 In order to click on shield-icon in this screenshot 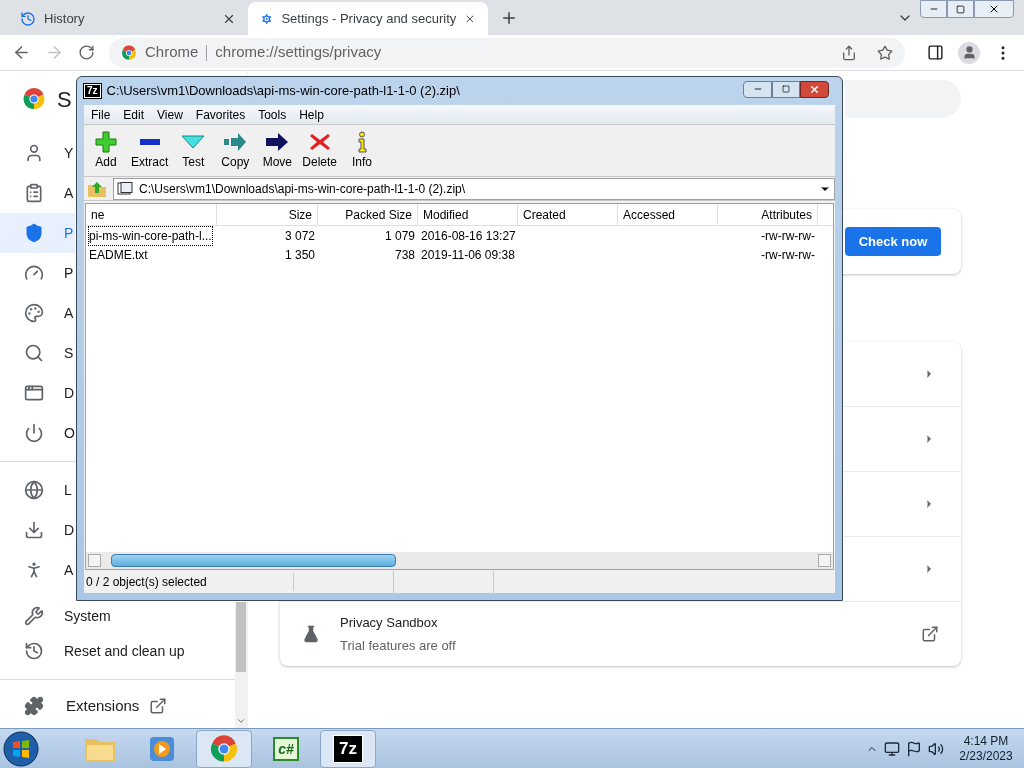, I will do `click(34, 233)`.